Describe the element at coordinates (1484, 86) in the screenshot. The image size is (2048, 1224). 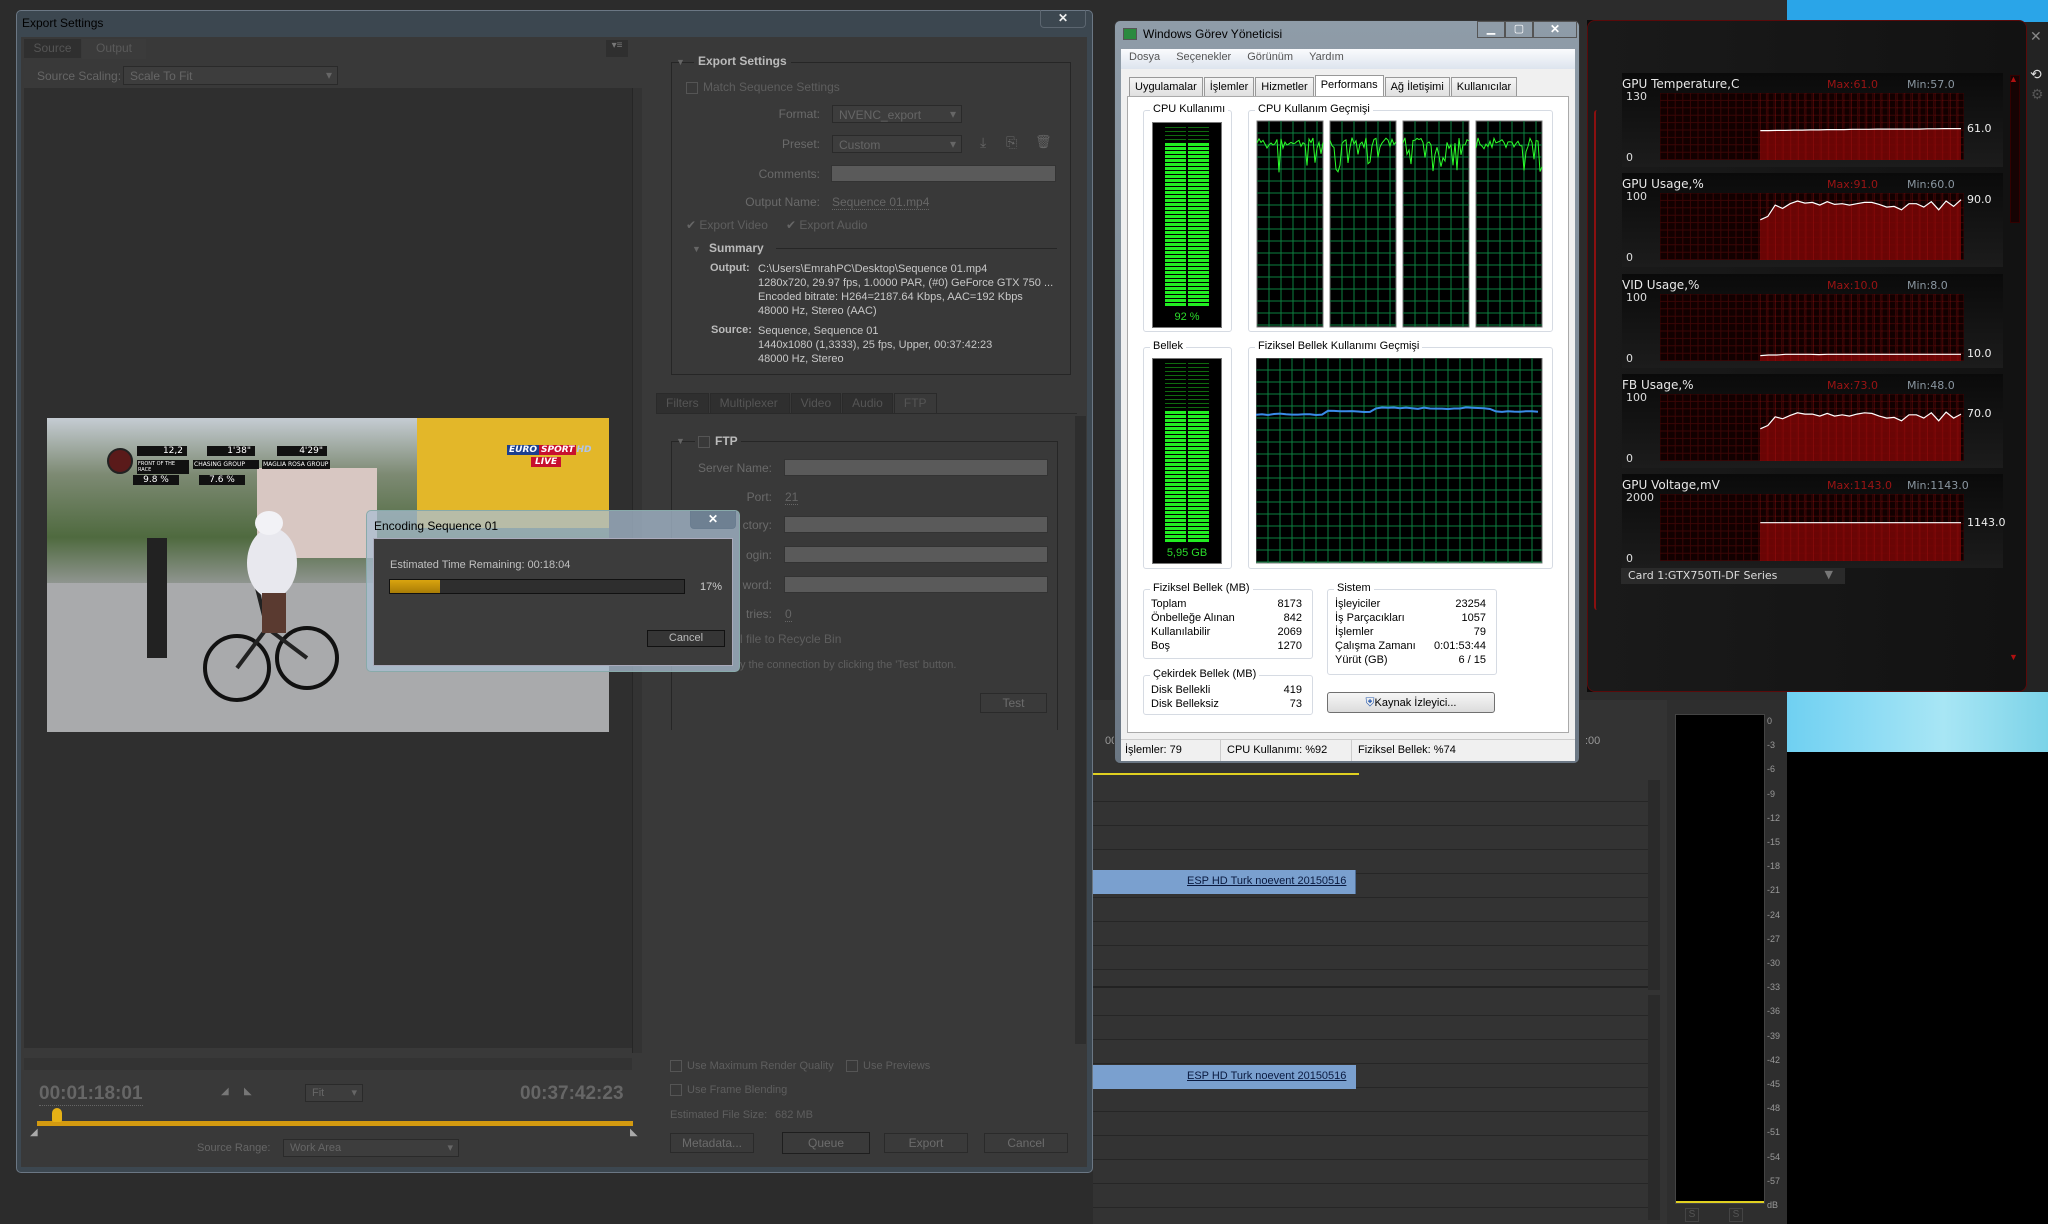
I see `tab-5: Kullanıcılar` at that location.